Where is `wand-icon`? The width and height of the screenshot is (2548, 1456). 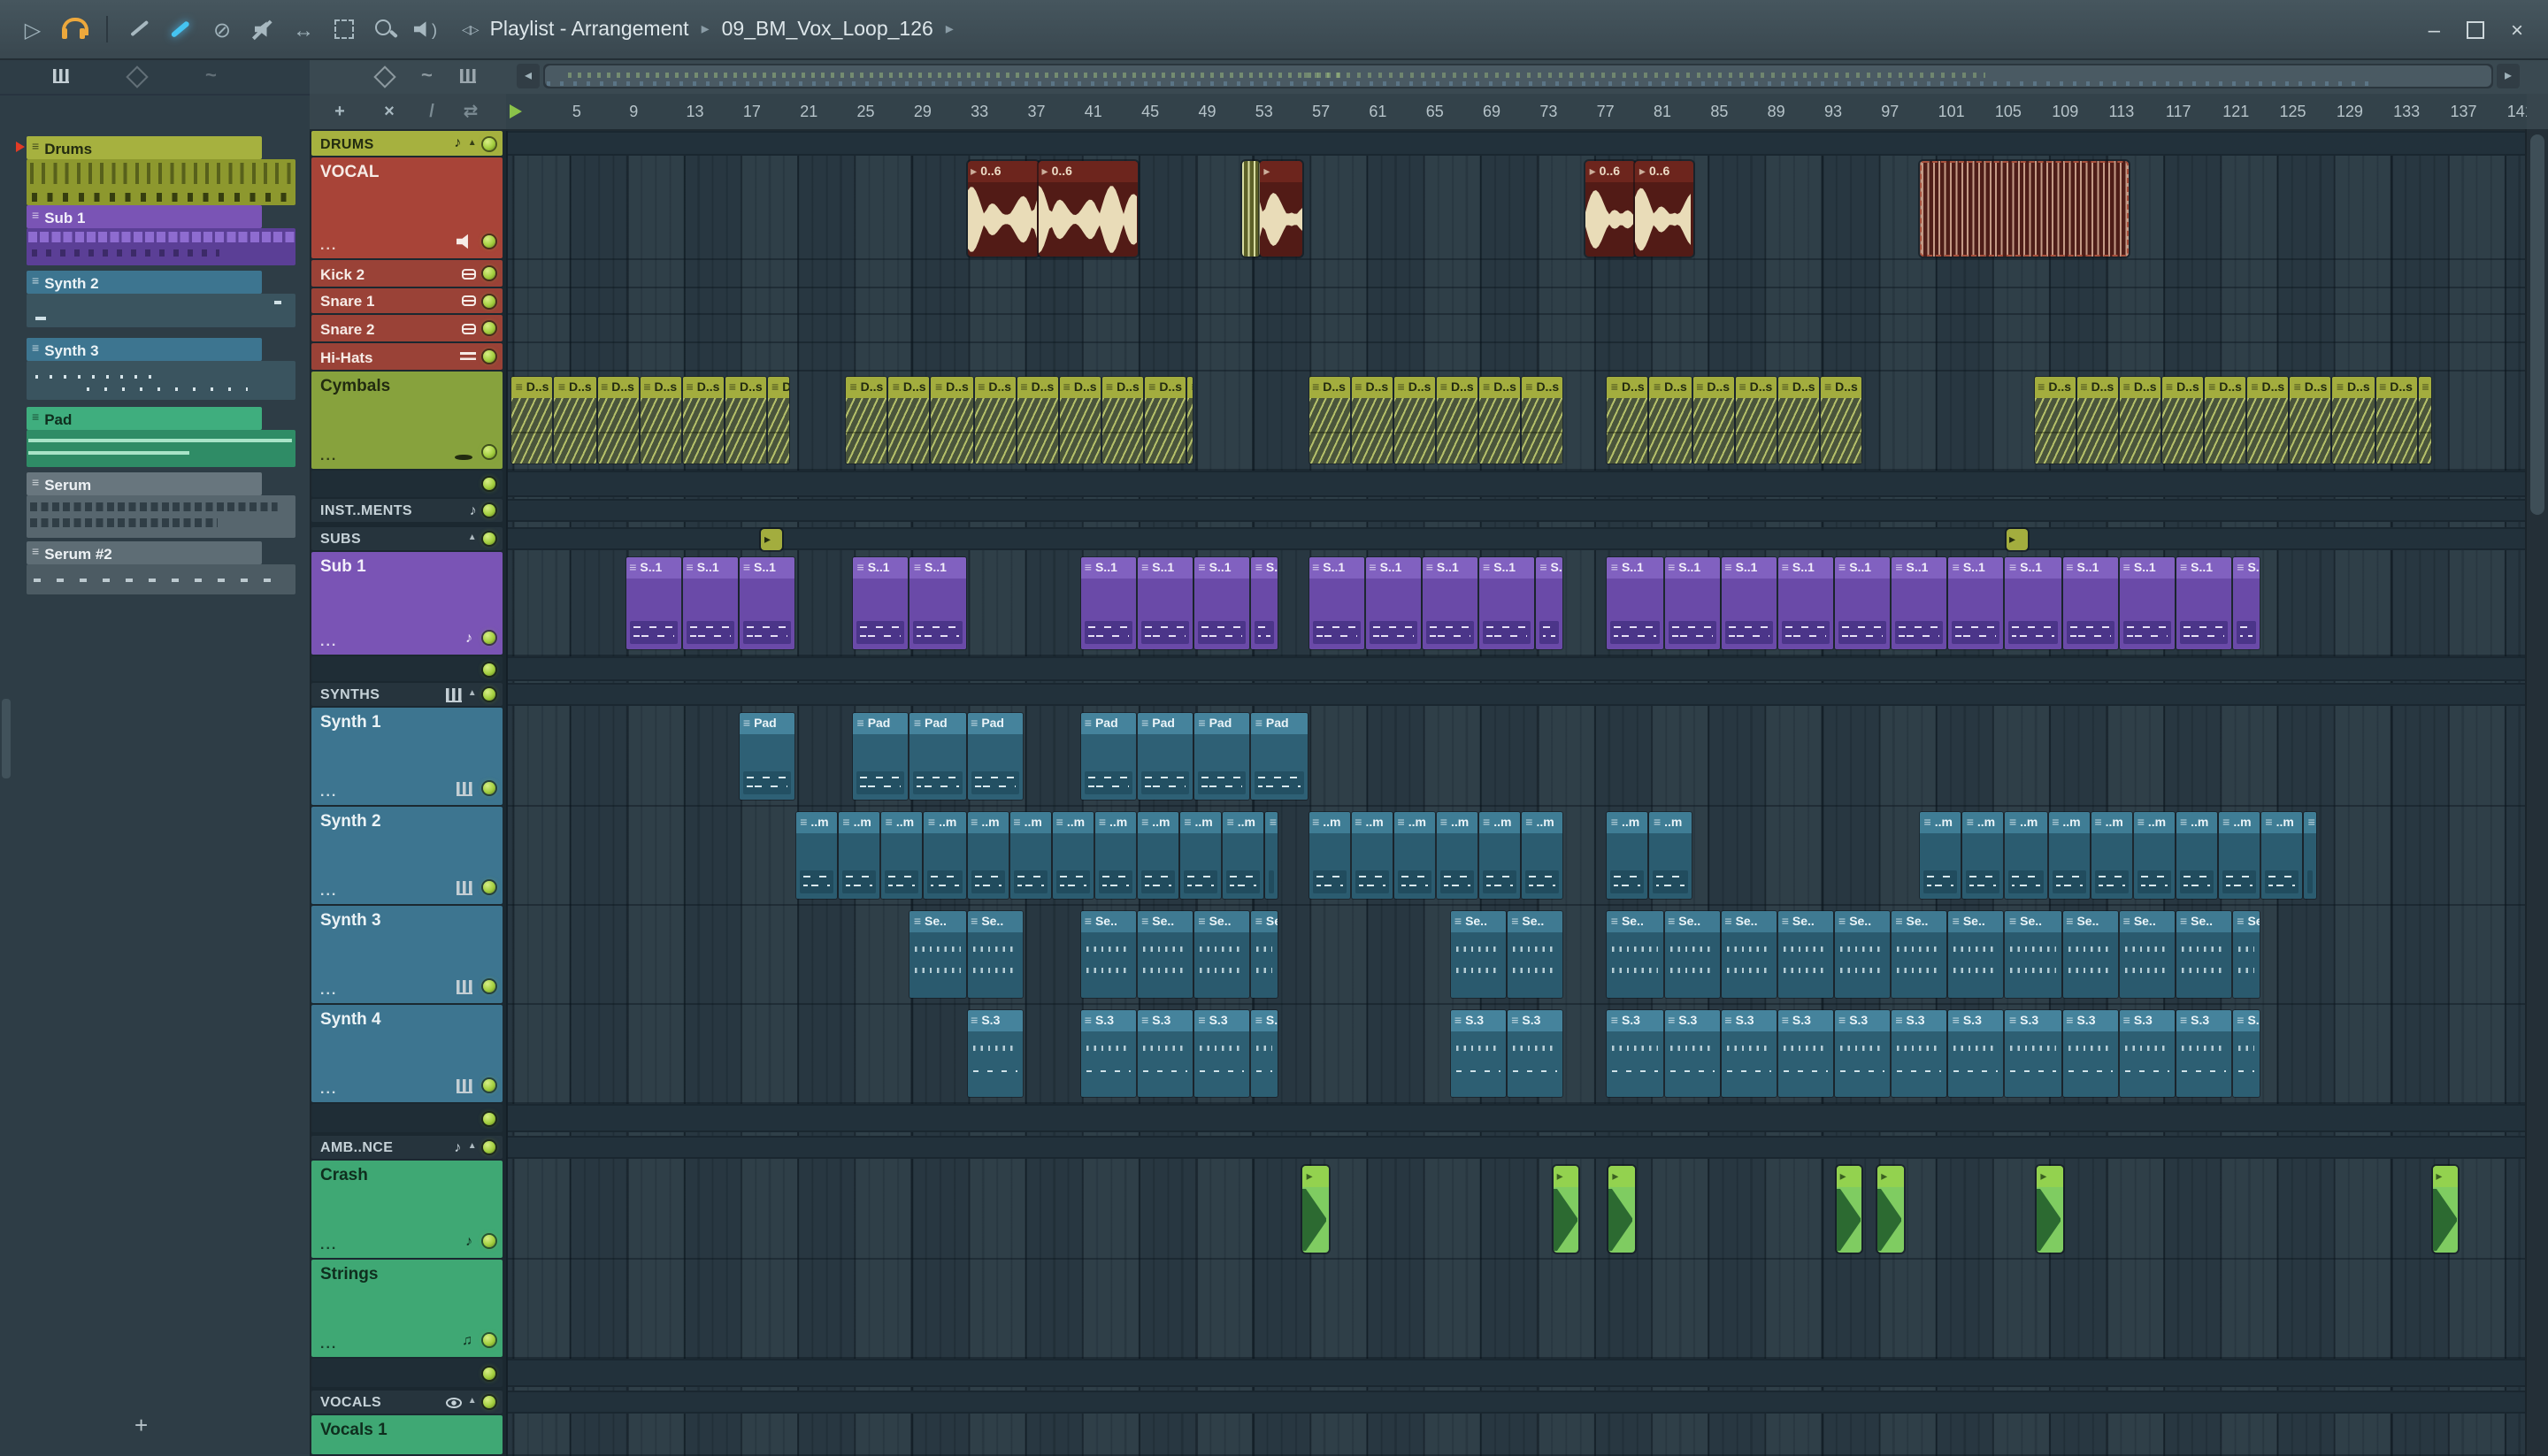 wand-icon is located at coordinates (137, 76).